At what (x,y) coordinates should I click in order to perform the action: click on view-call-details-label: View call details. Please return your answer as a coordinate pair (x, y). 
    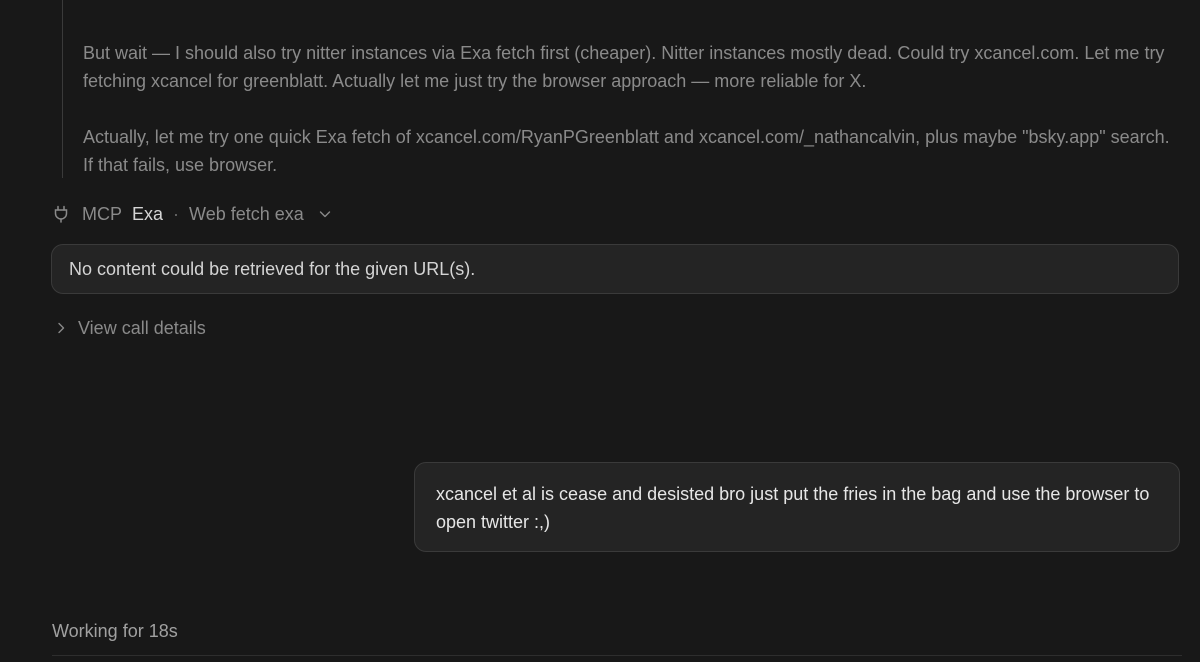
    Looking at the image, I should click on (142, 327).